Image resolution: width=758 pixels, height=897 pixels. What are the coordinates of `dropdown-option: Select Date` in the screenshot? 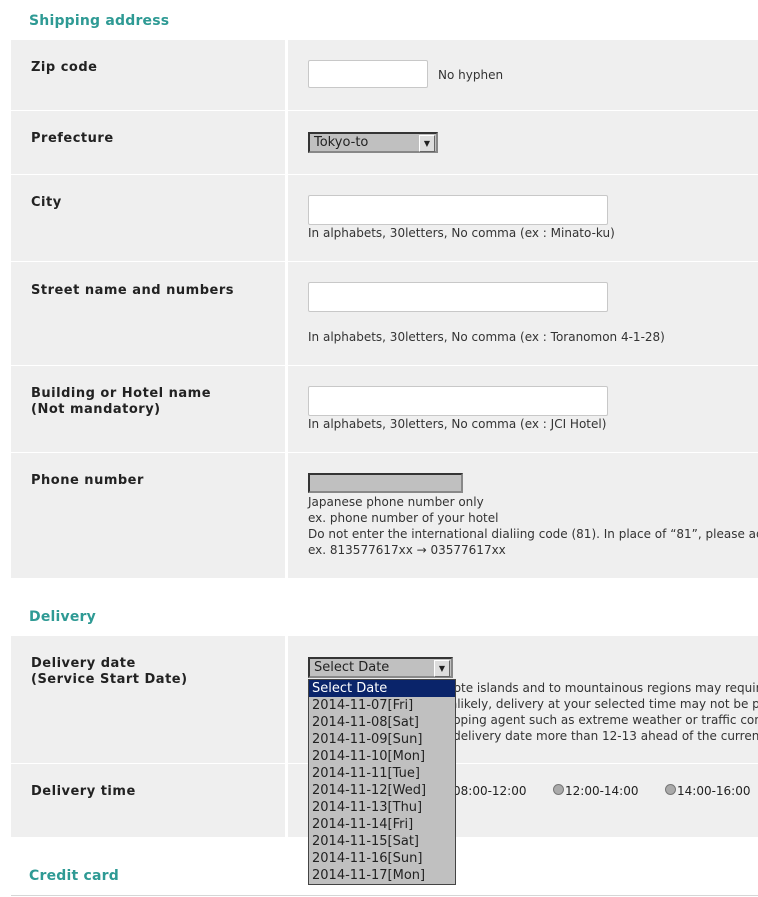 It's located at (382, 688).